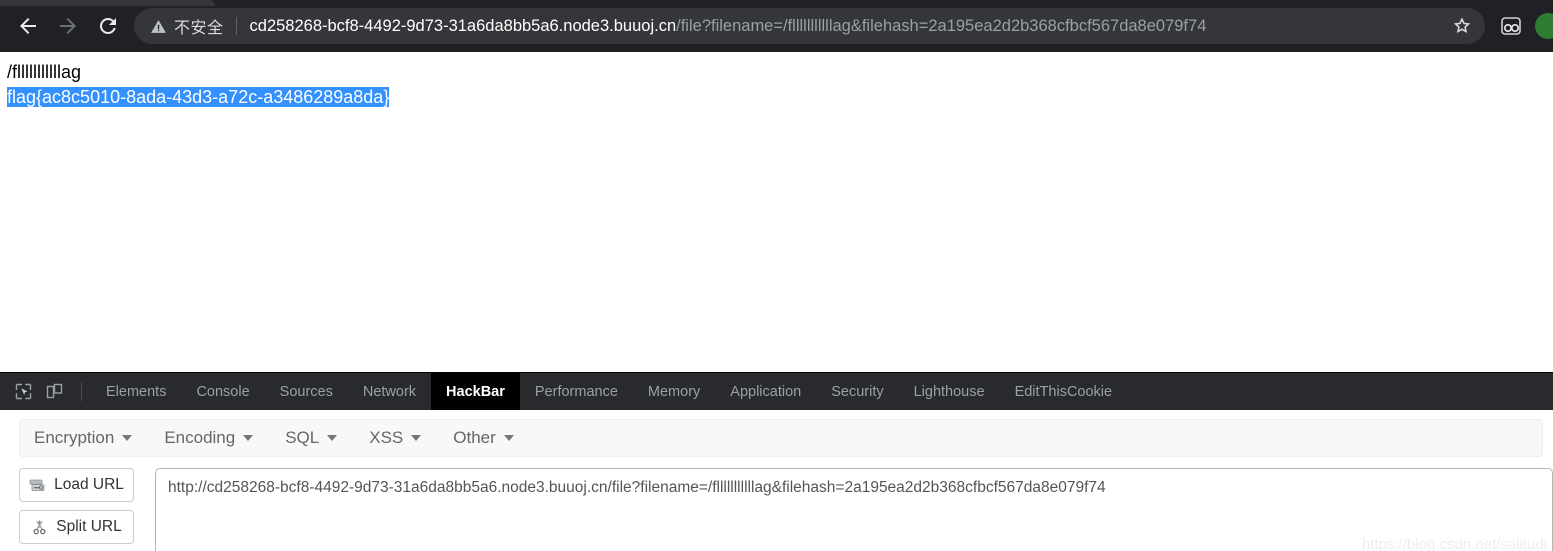  Describe the element at coordinates (302, 437) in the screenshot. I see `hackbar-menu-sql-label: SQL` at that location.